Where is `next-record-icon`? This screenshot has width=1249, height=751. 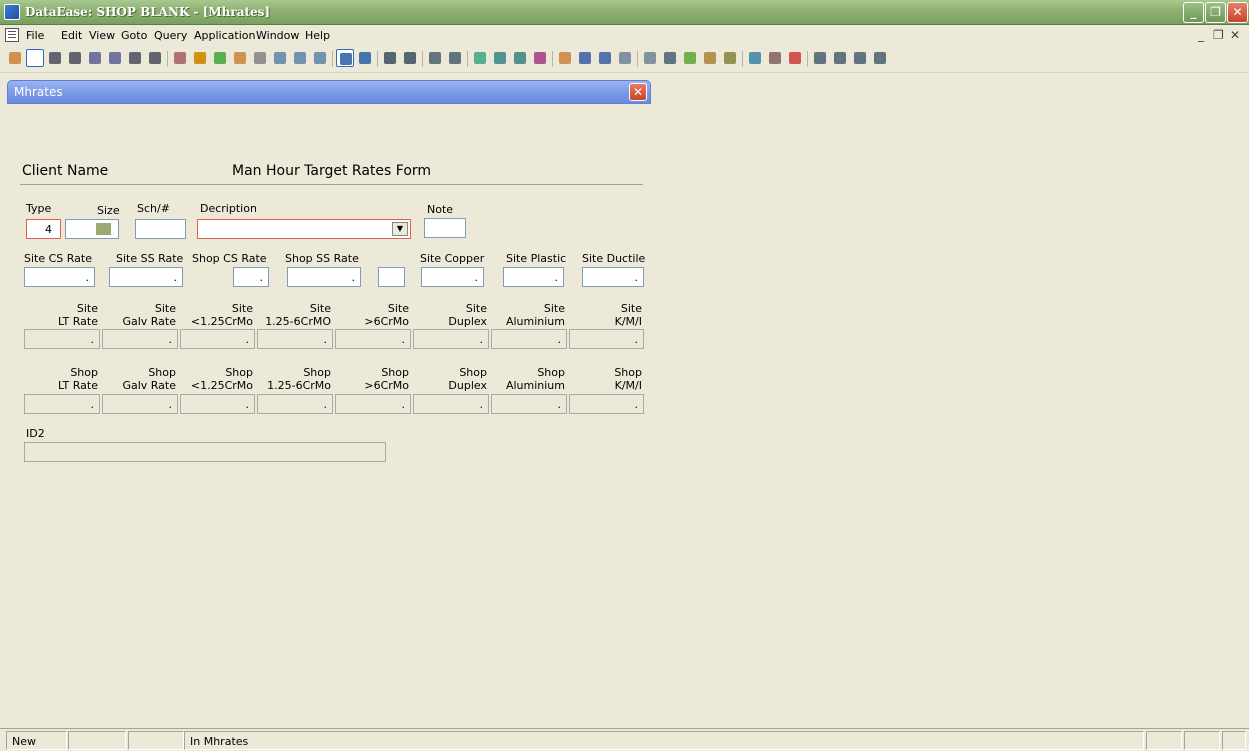 next-record-icon is located at coordinates (115, 58).